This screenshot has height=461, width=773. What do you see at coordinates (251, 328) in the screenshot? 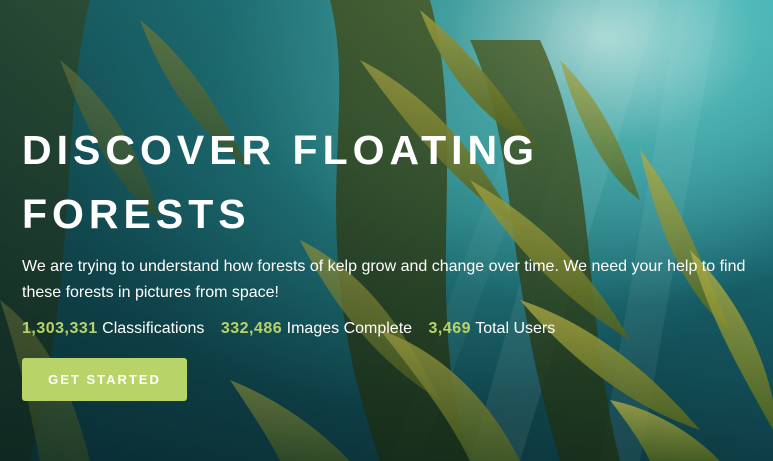
I see `stat-value: 332,486` at bounding box center [251, 328].